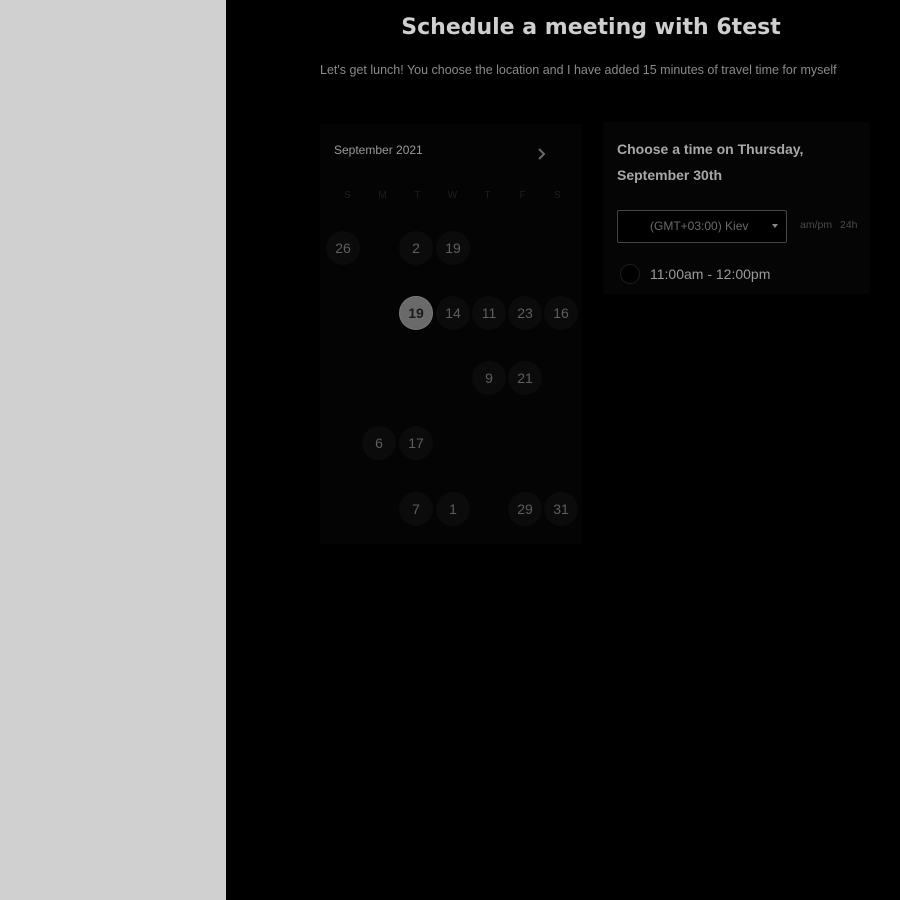  What do you see at coordinates (849, 225) in the screenshot?
I see `format-24h-toggle: 24h` at bounding box center [849, 225].